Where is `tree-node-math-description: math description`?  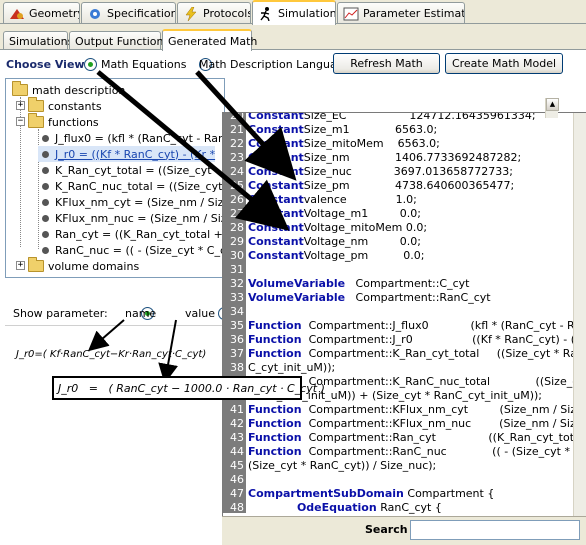 tree-node-math-description: math description is located at coordinates (68, 89).